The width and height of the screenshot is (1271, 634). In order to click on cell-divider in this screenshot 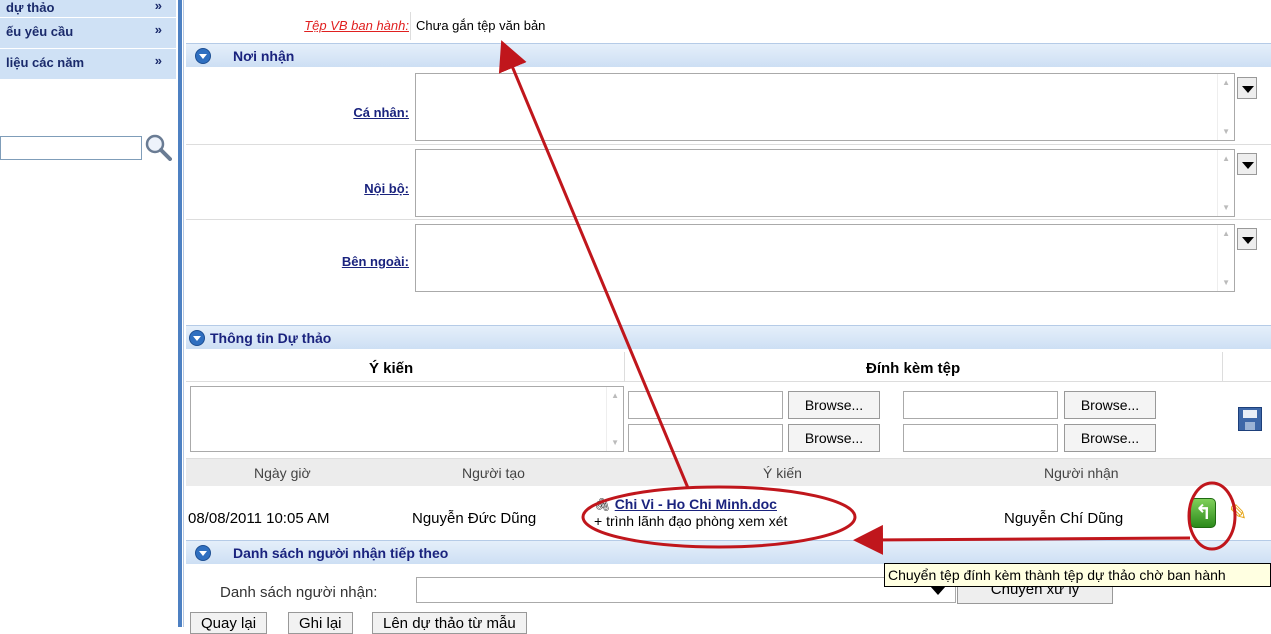, I will do `click(410, 26)`.